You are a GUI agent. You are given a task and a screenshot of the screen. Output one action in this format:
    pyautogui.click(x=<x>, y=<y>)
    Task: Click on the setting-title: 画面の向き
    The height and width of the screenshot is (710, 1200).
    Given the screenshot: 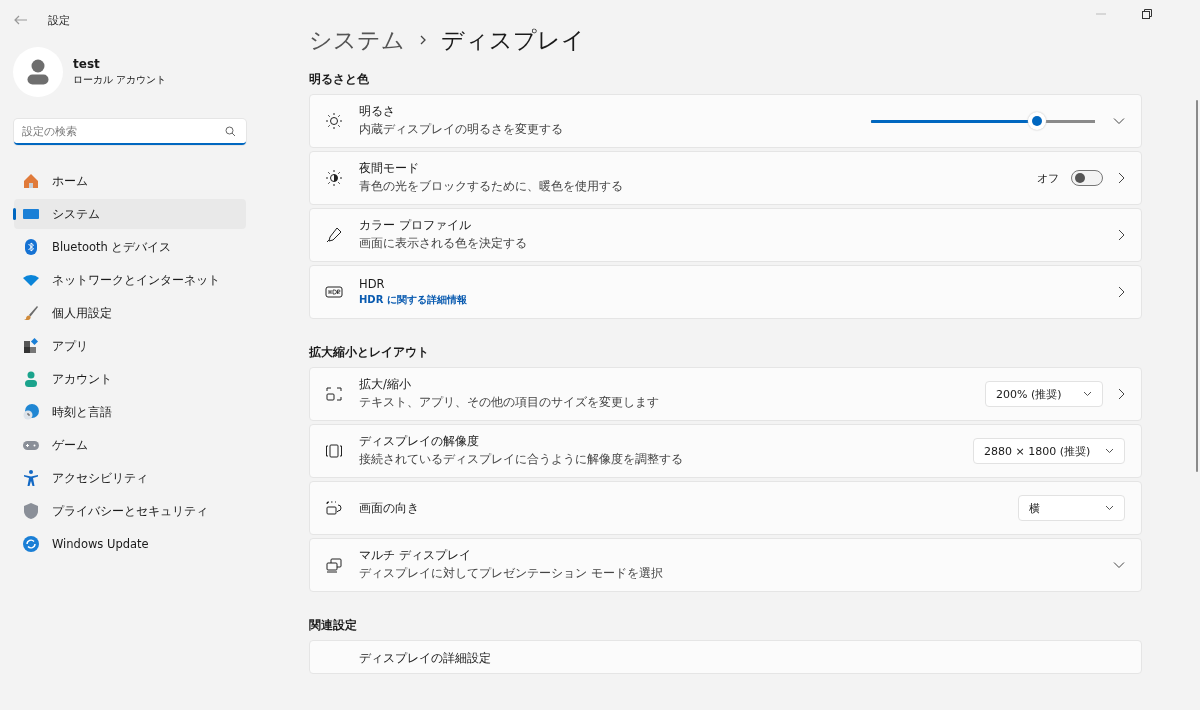 What is the action you would take?
    pyautogui.click(x=389, y=508)
    